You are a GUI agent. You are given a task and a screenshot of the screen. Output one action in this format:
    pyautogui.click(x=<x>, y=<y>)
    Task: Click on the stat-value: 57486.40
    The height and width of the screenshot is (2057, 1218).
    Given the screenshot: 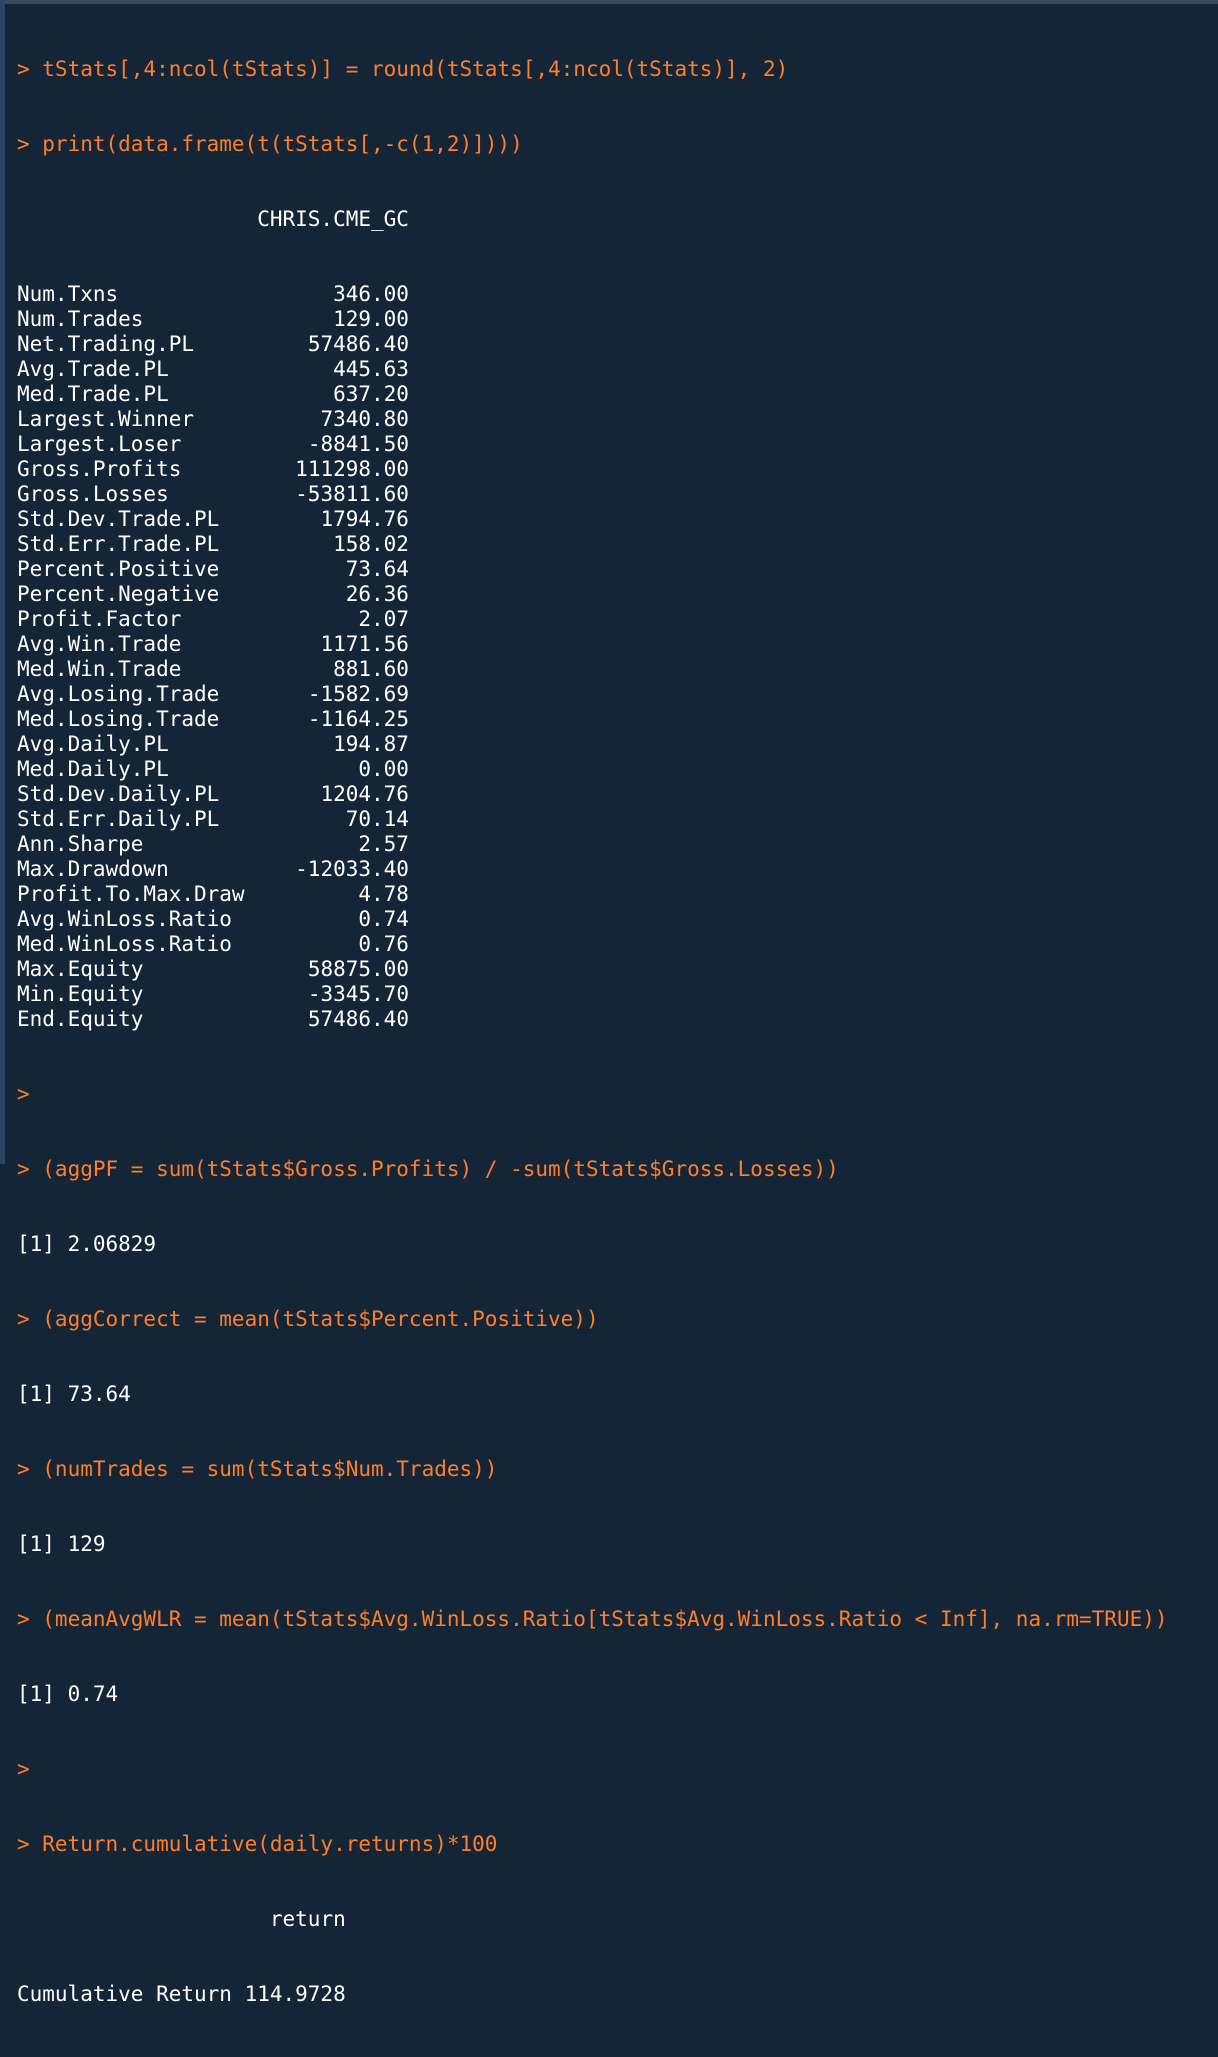 What is the action you would take?
    pyautogui.click(x=358, y=1019)
    